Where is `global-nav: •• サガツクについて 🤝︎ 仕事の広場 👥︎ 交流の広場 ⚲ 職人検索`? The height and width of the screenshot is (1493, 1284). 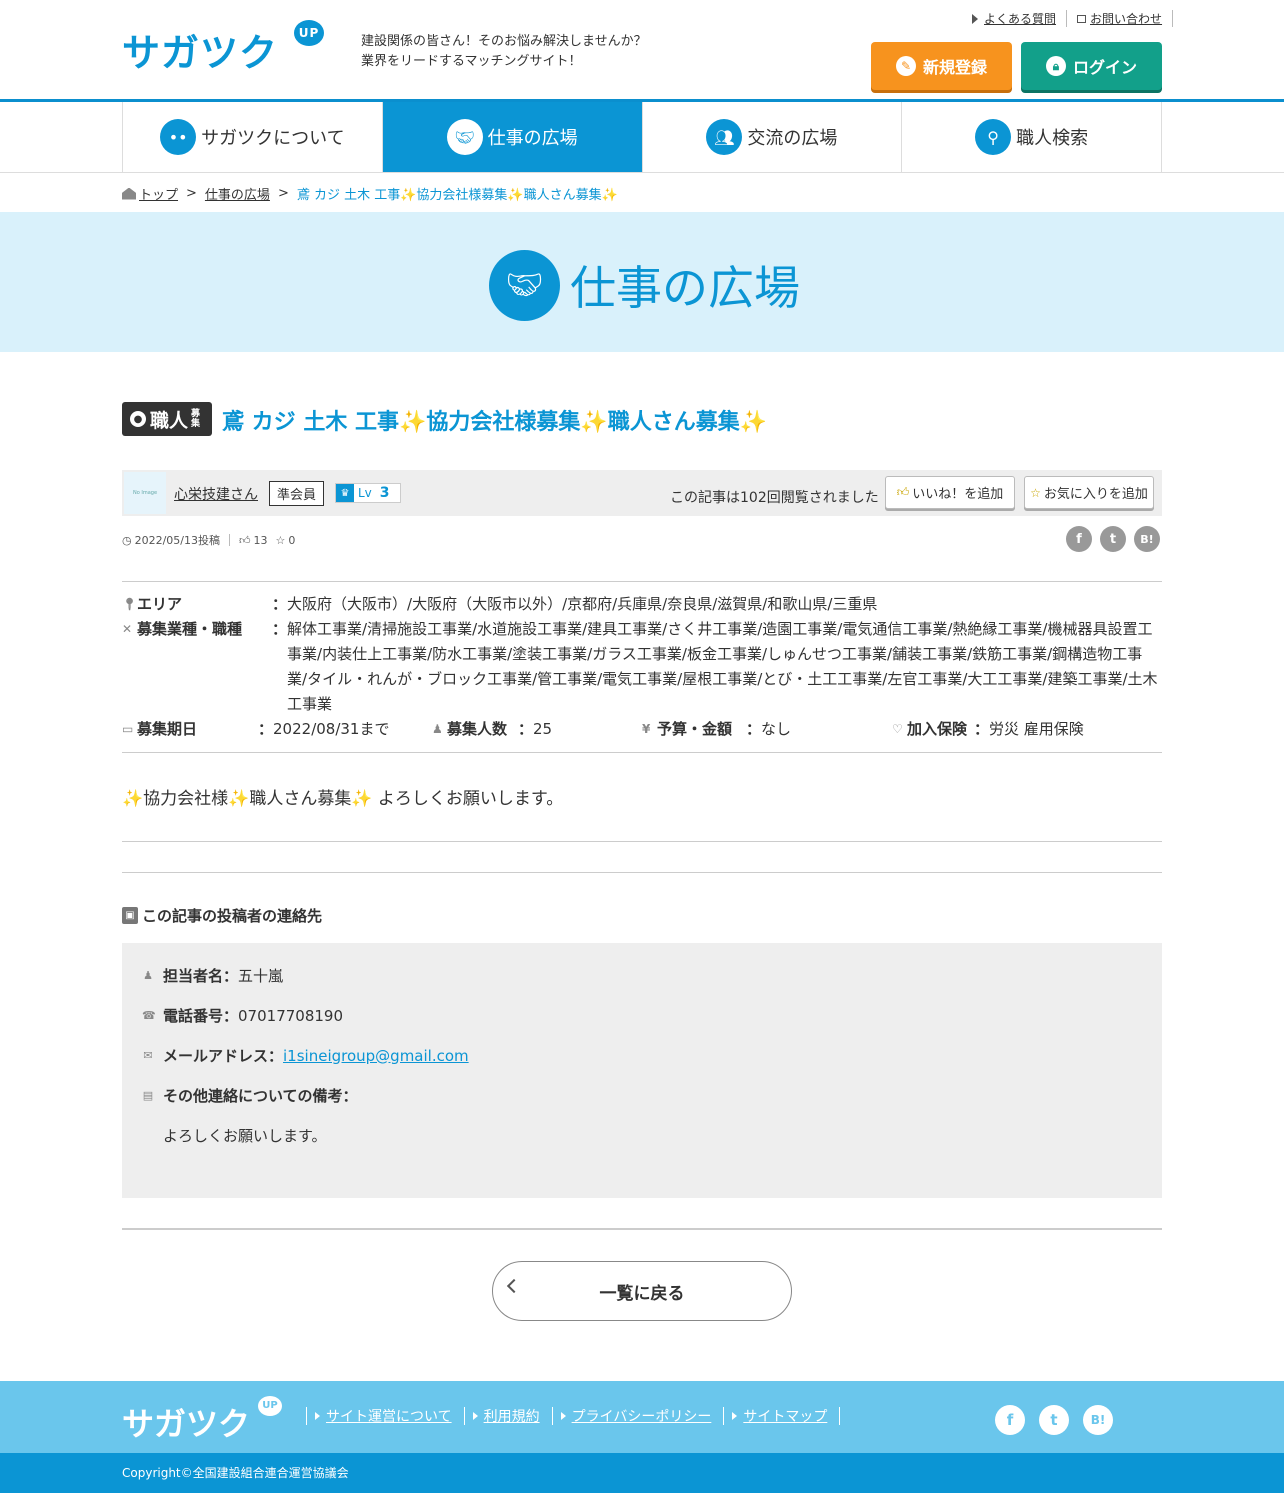 global-nav: •• サガツクについて 🤝︎ 仕事の広場 👥︎ 交流の広場 ⚲ 職人検索 is located at coordinates (642, 137).